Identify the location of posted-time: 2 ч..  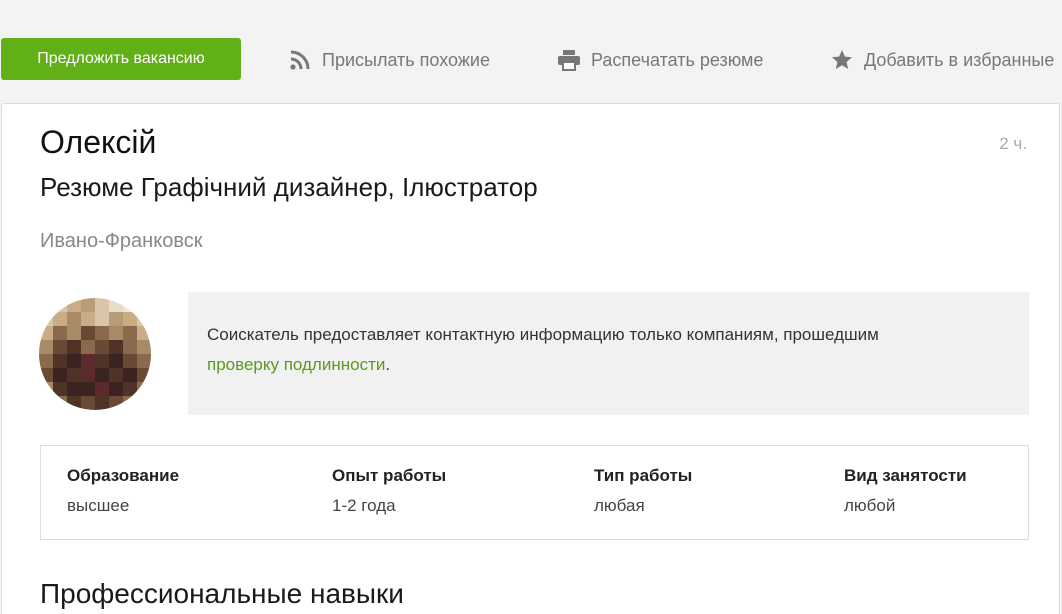
(1013, 143).